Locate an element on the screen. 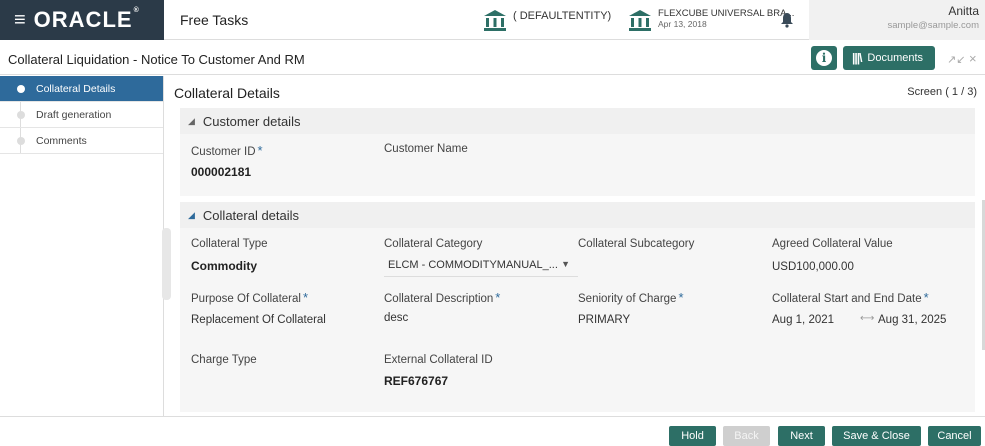 The image size is (985, 446). hamburger-menu-icon: ≡ is located at coordinates (20, 20).